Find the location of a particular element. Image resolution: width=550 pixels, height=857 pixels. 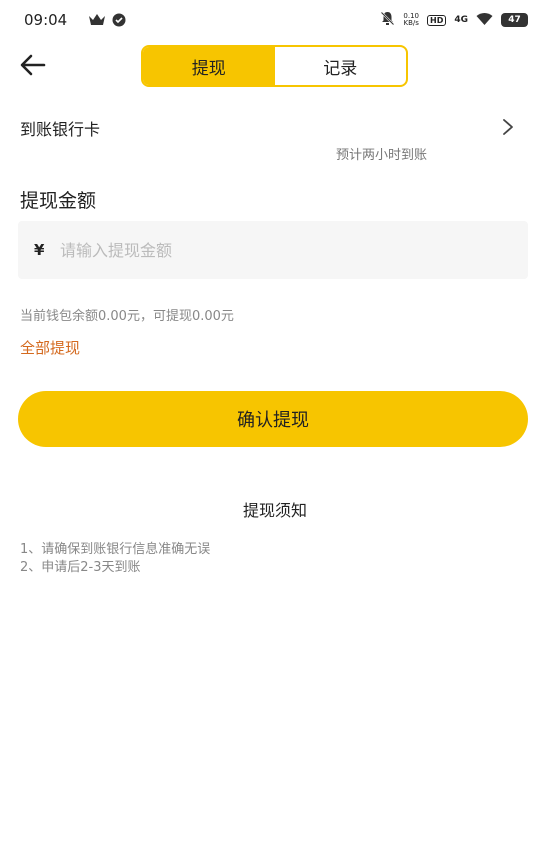

amount-title: 提现金额 is located at coordinates (58, 201).